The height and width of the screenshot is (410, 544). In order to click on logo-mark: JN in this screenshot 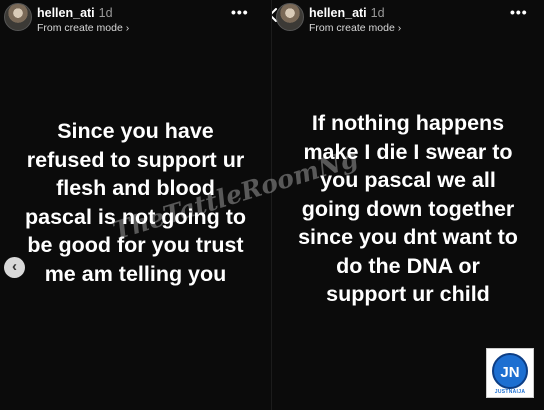, I will do `click(510, 371)`.